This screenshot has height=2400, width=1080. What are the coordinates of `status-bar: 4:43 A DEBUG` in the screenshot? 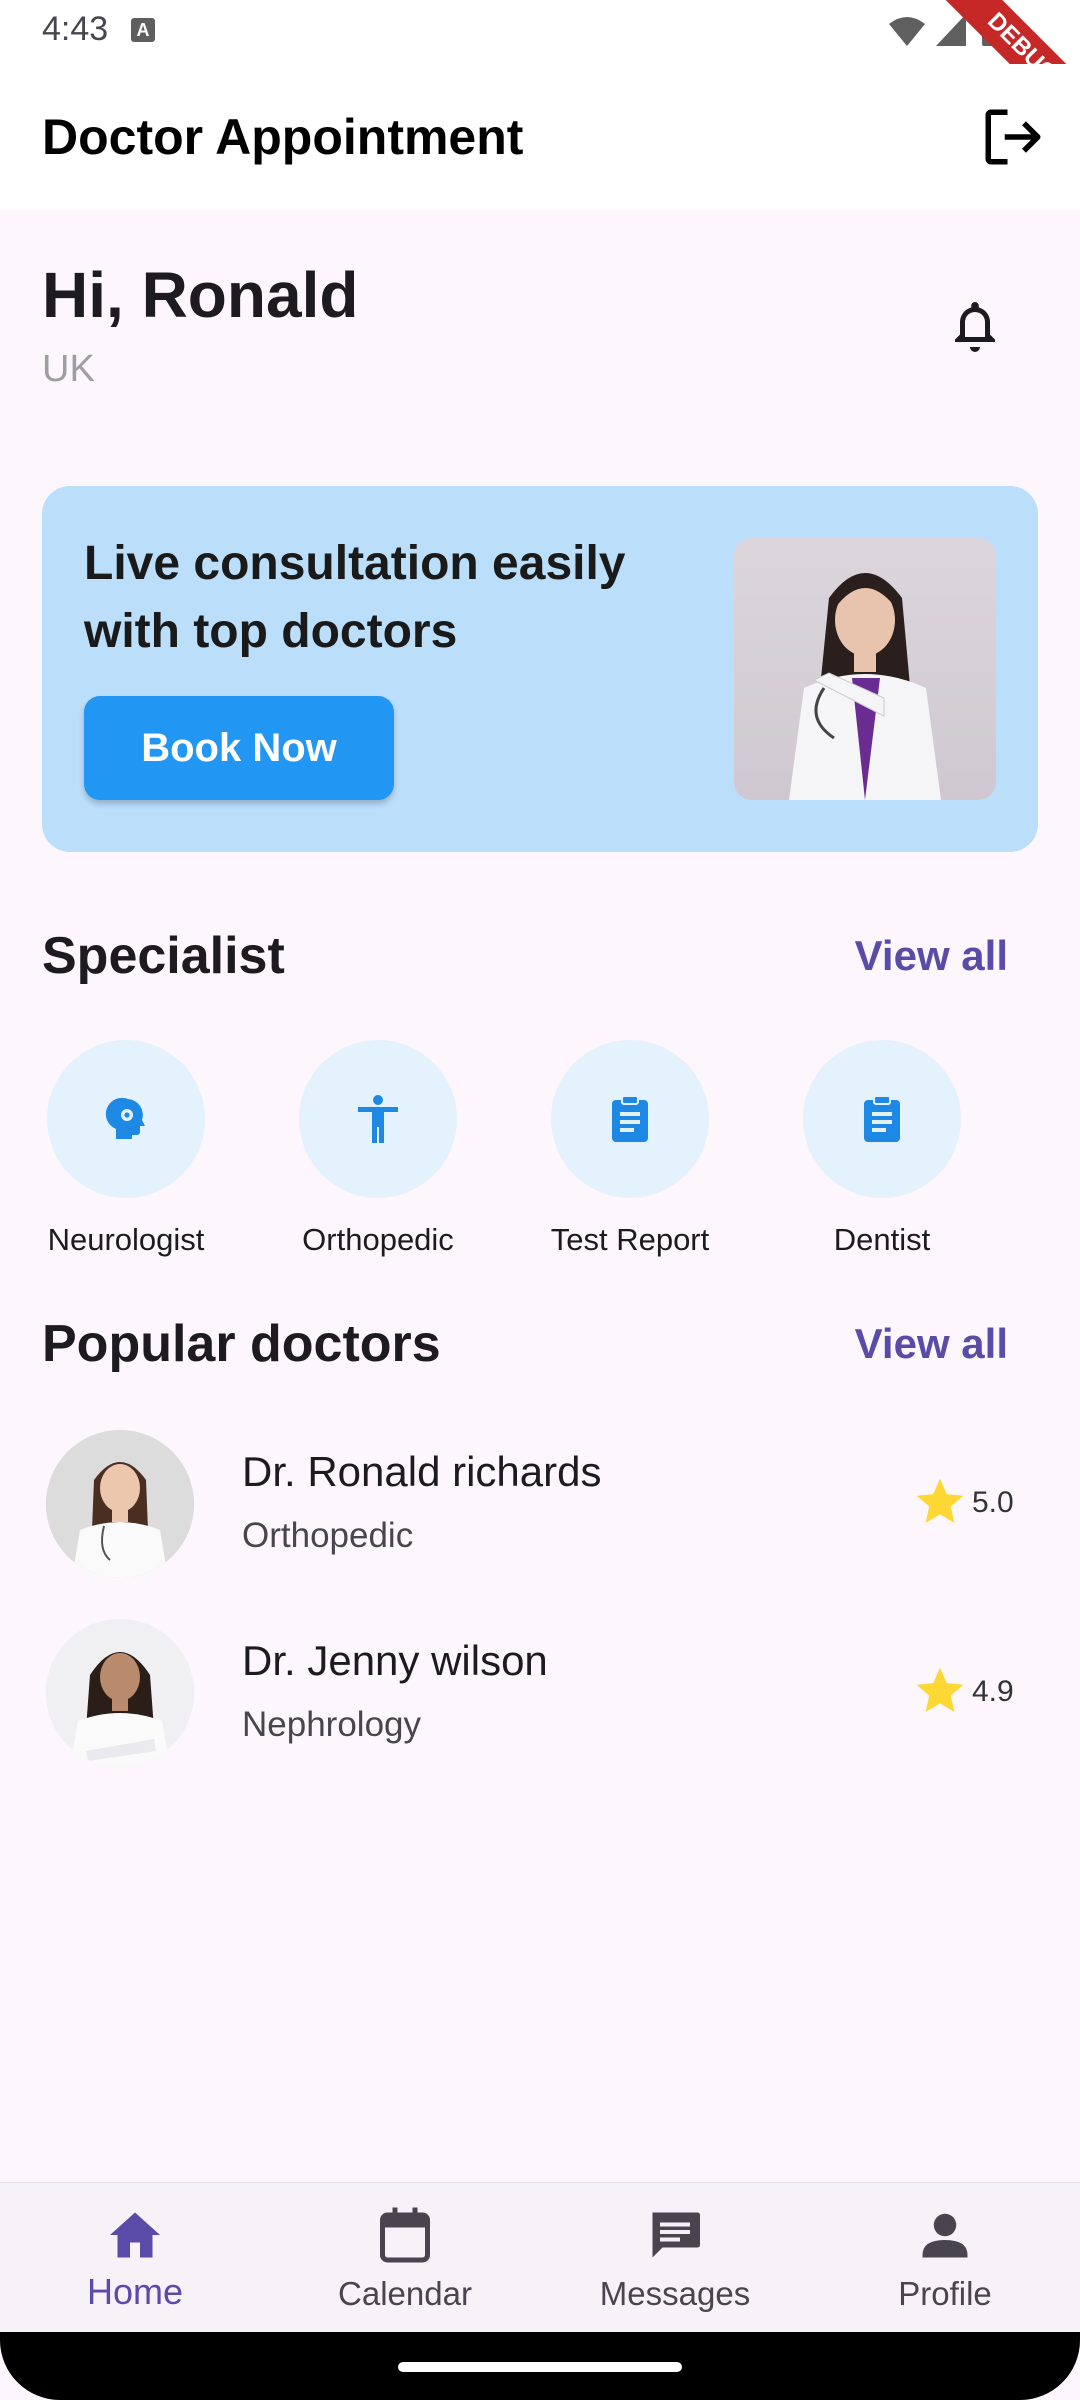 It's located at (540, 70).